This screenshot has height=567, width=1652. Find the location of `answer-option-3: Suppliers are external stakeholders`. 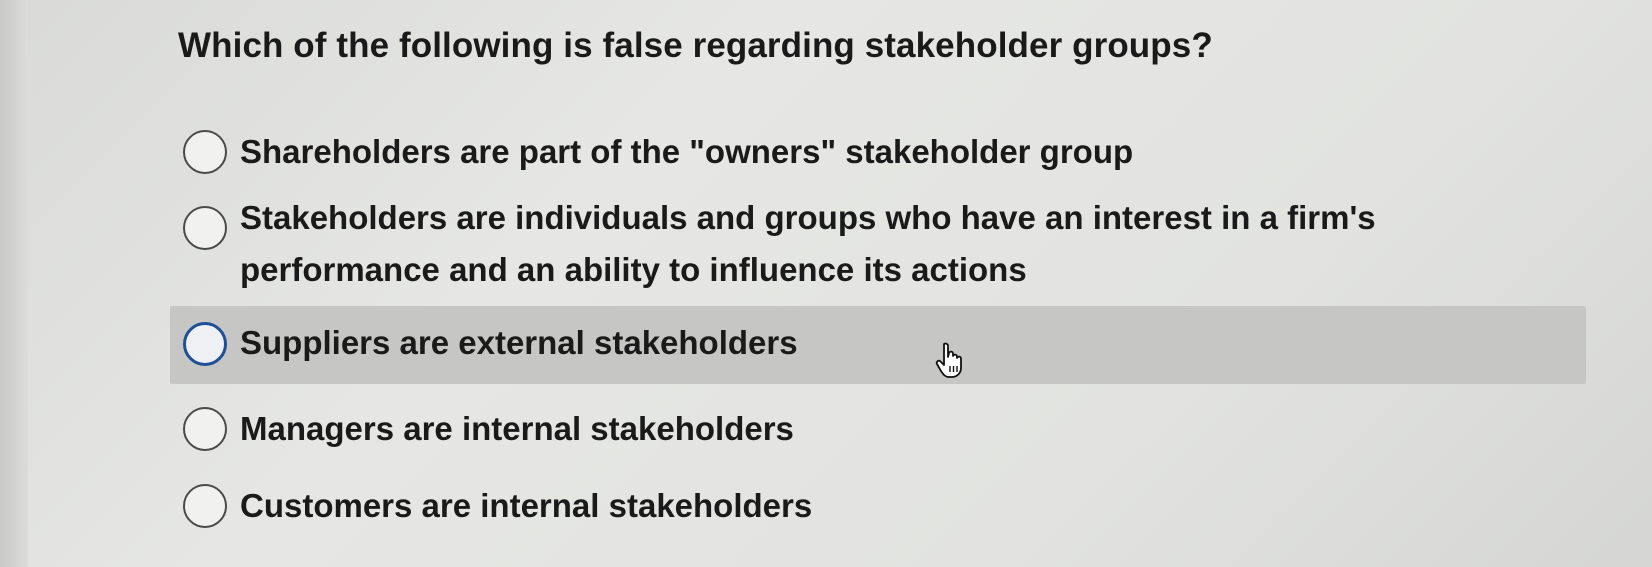

answer-option-3: Suppliers are external stakeholders is located at coordinates (878, 345).